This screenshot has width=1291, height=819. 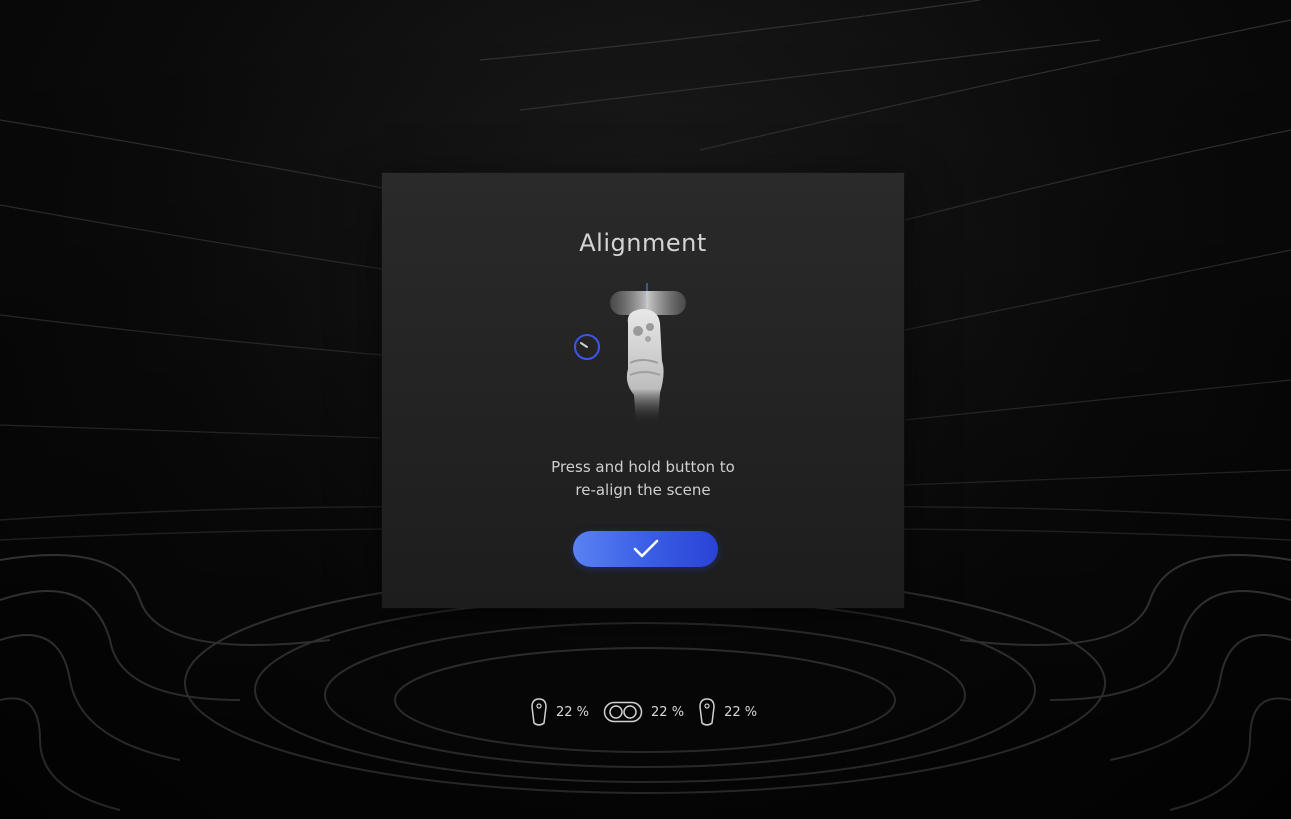 What do you see at coordinates (587, 347) in the screenshot?
I see `progress-ring-icon` at bounding box center [587, 347].